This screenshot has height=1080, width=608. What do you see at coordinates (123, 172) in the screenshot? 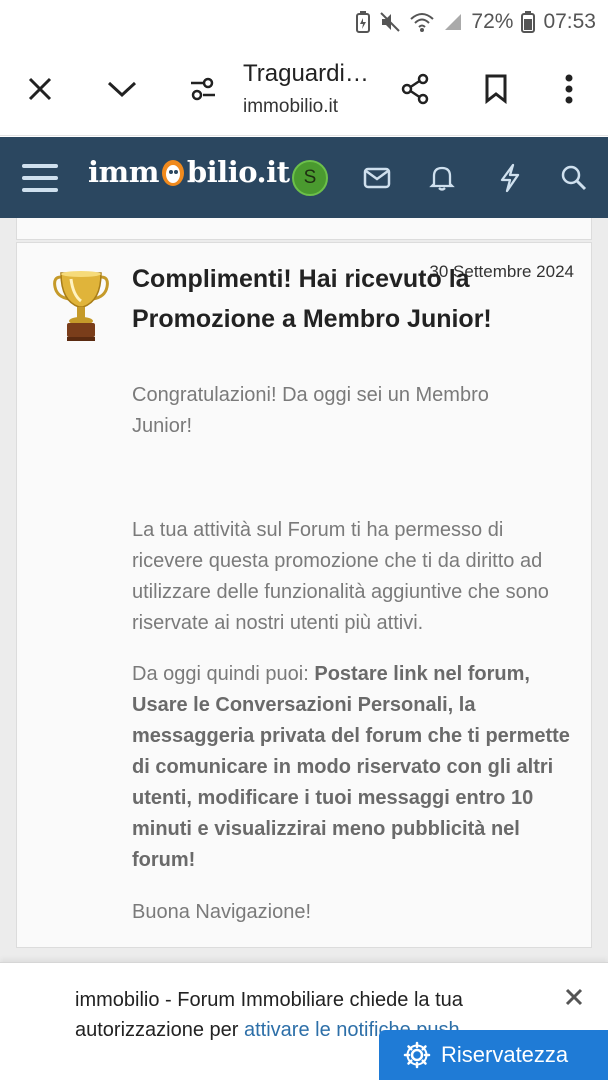
I see `logo-prefix: imm` at bounding box center [123, 172].